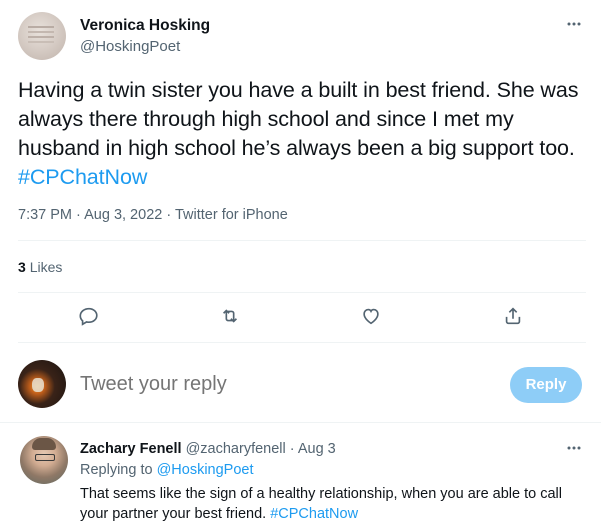 The width and height of the screenshot is (601, 528). I want to click on replying-to-mention: @HoskingPoet, so click(205, 470).